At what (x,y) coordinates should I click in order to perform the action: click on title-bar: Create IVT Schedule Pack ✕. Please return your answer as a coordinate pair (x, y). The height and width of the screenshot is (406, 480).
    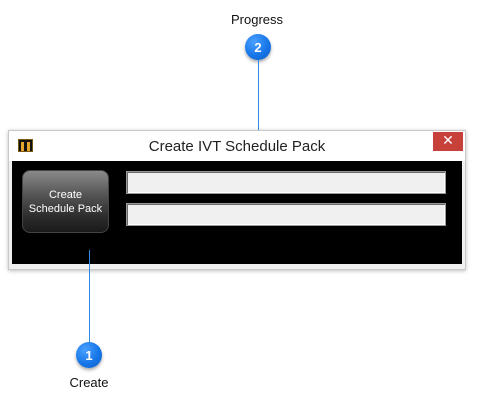
    Looking at the image, I should click on (237, 146).